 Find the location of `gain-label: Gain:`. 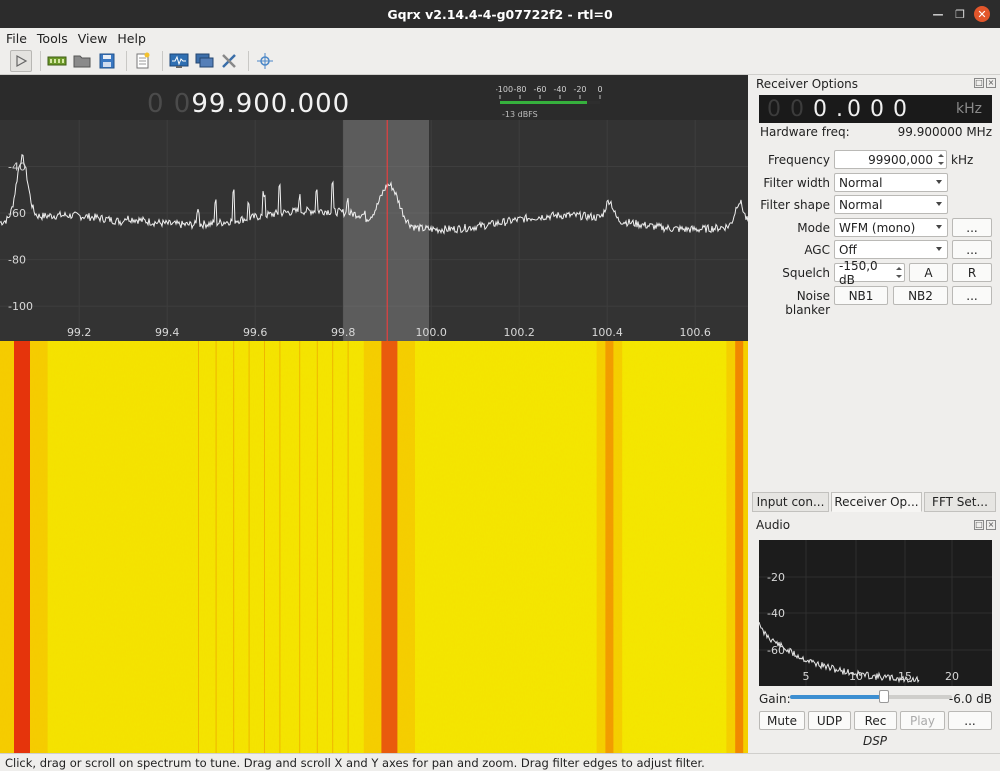

gain-label: Gain: is located at coordinates (775, 699).